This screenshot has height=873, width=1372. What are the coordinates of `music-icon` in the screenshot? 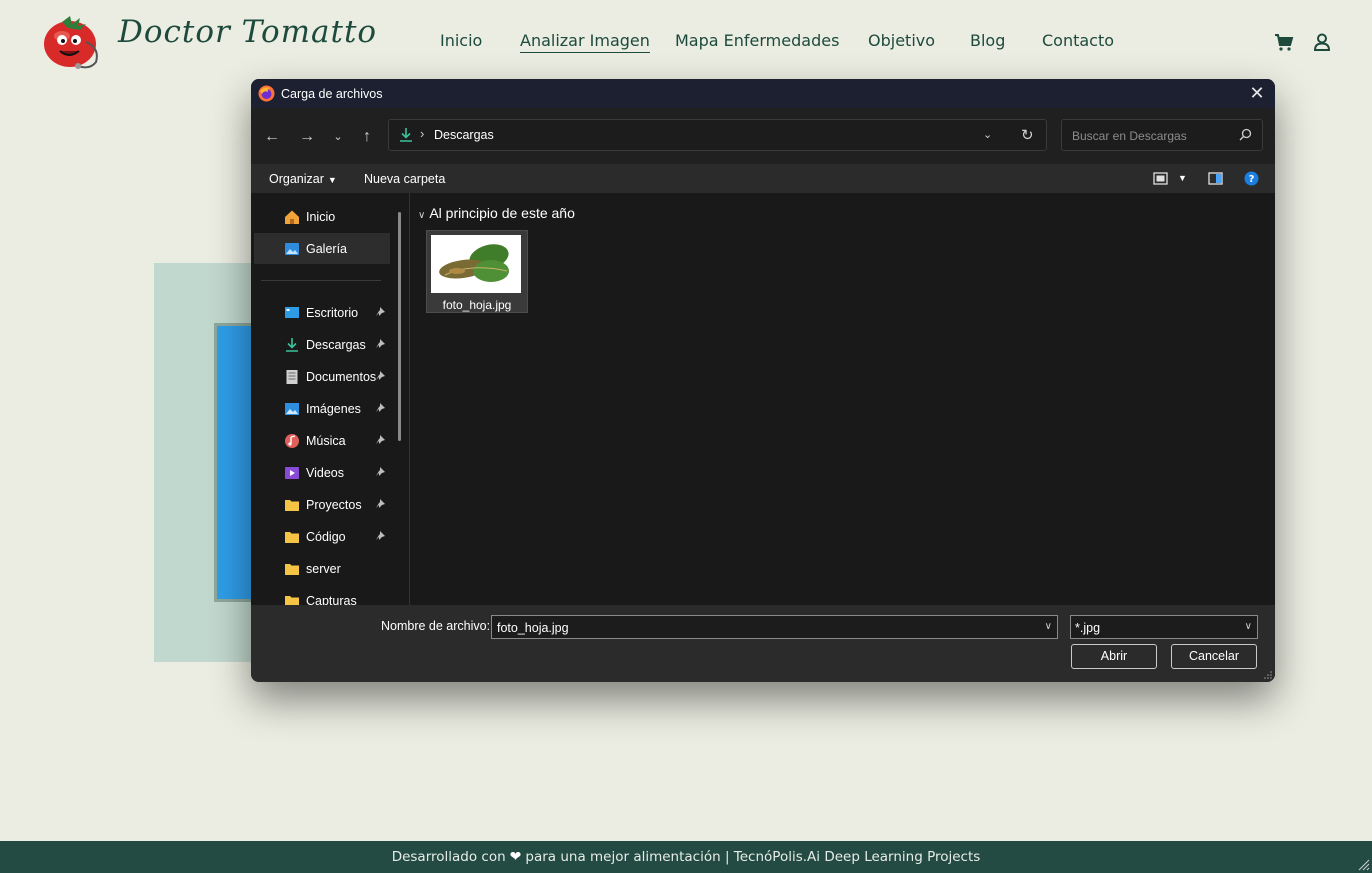 It's located at (292, 441).